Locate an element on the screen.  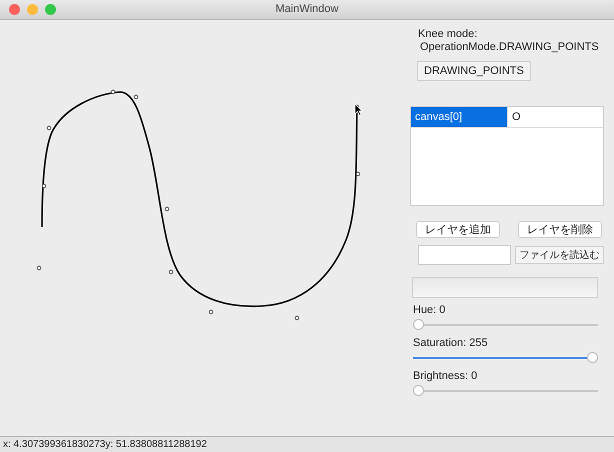
minimize-button is located at coordinates (32, 9).